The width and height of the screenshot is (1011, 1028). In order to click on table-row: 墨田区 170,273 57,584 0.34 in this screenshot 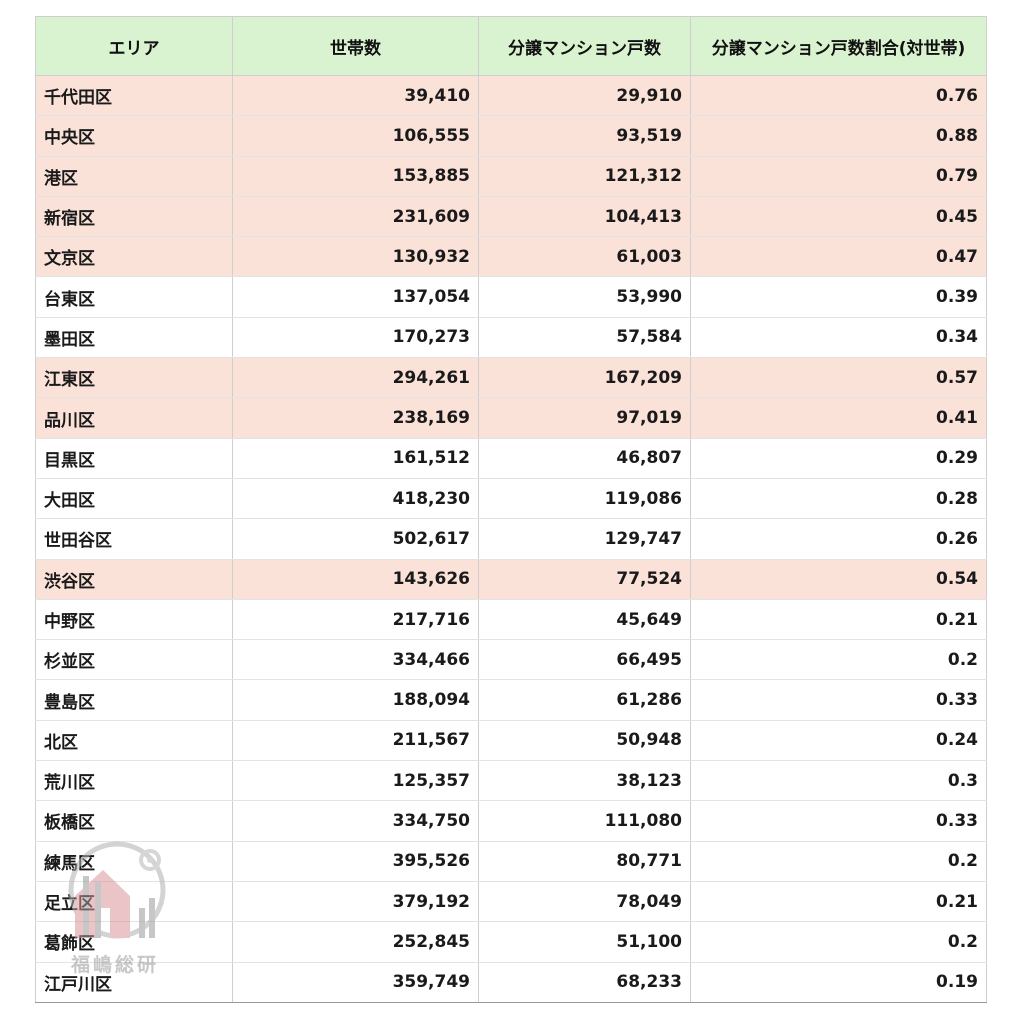, I will do `click(511, 337)`.